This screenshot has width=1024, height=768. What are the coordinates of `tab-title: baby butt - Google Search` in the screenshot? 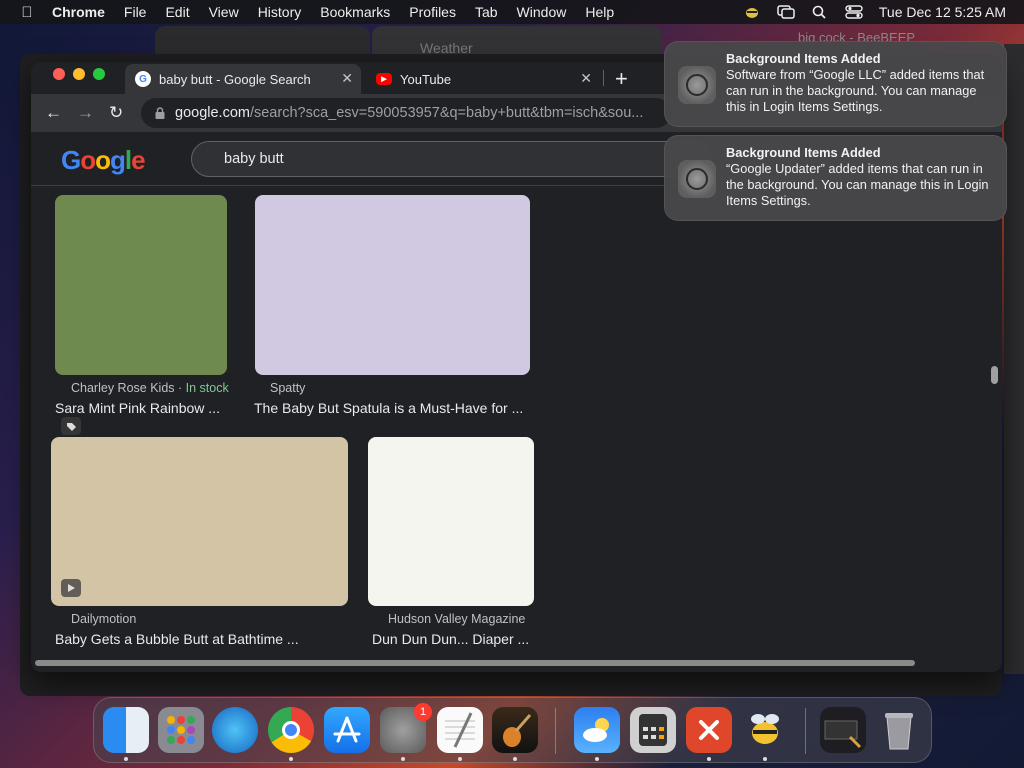 It's located at (235, 79).